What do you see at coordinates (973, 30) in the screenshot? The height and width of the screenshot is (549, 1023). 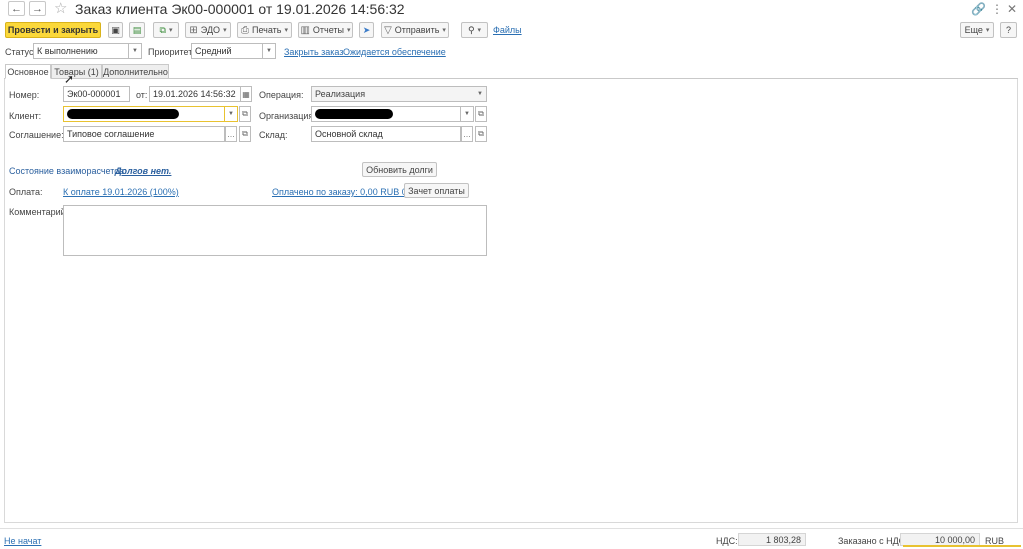 I see `more-label: Еще` at bounding box center [973, 30].